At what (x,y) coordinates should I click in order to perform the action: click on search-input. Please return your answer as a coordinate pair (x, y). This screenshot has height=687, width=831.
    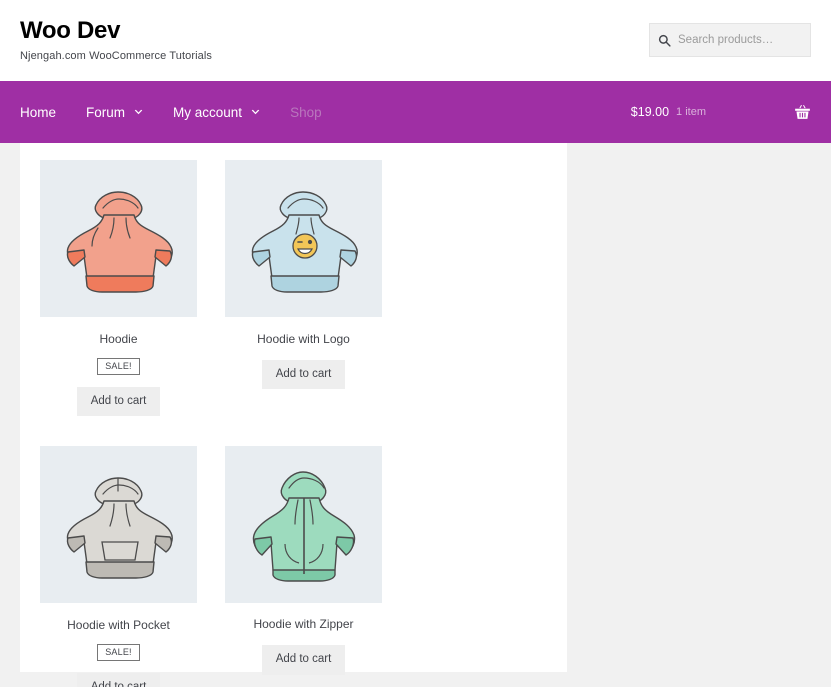
    Looking at the image, I should click on (740, 40).